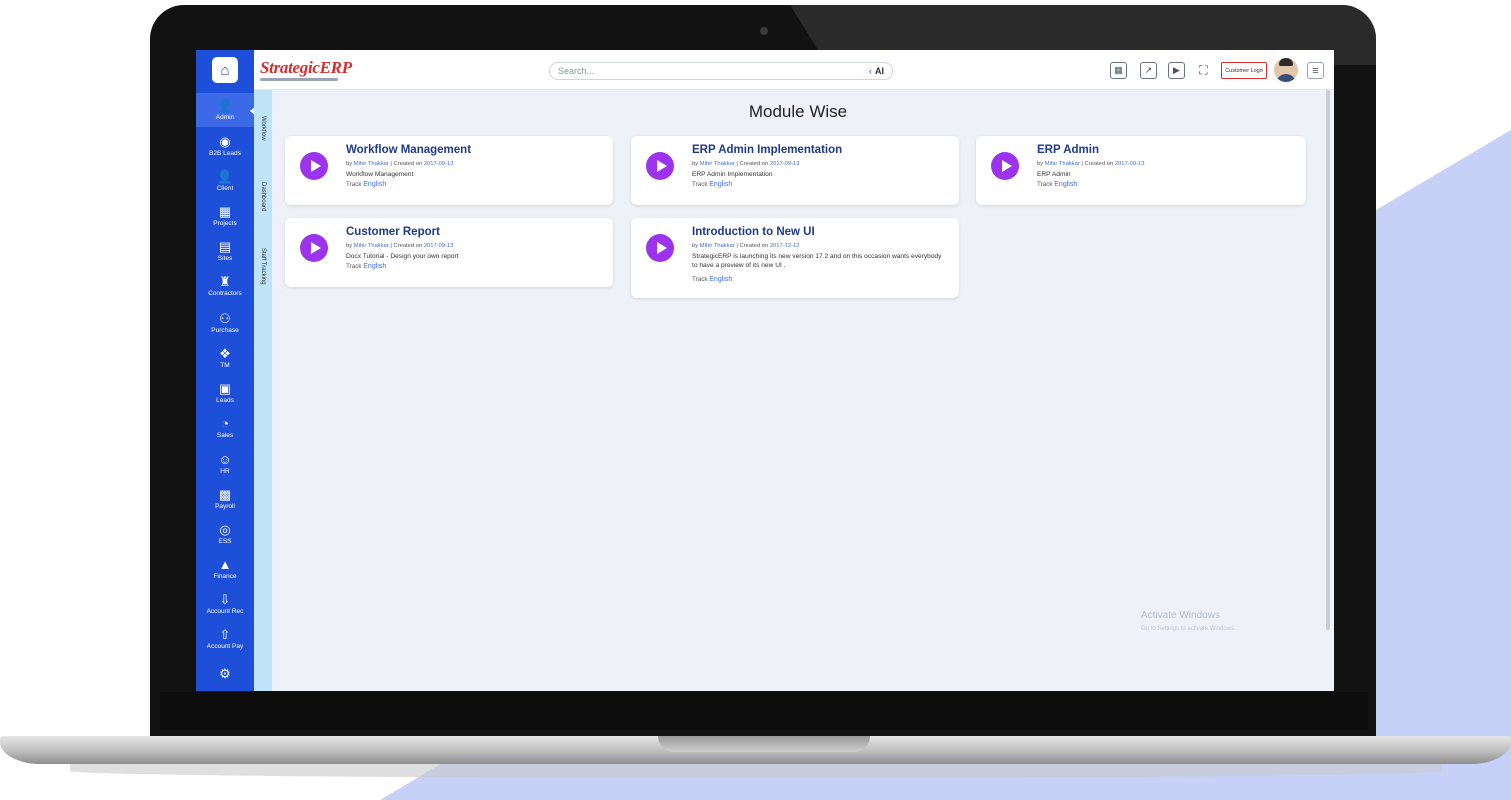  Describe the element at coordinates (721, 71) in the screenshot. I see `search-input: Search... ‹ AI` at that location.